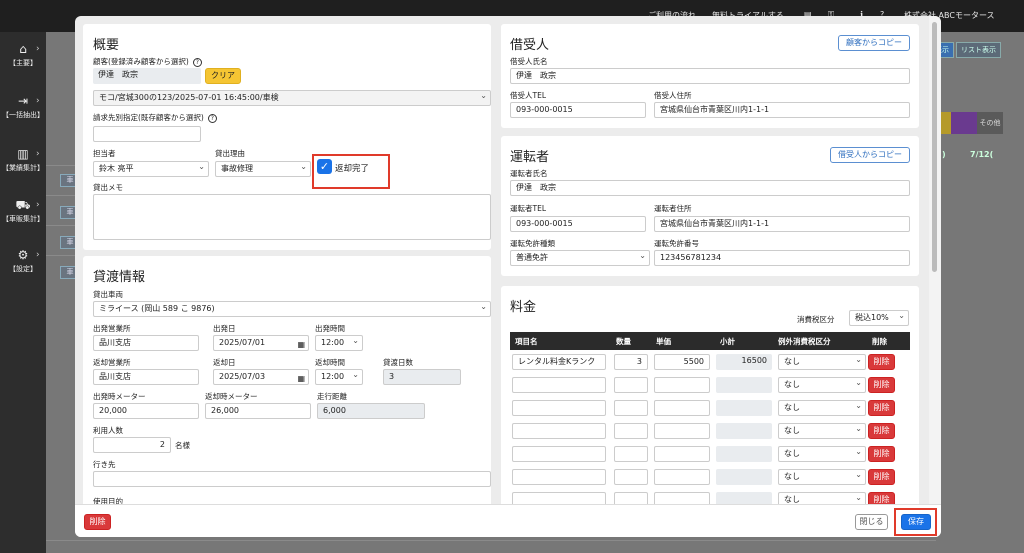  Describe the element at coordinates (676, 243) in the screenshot. I see `license-no-label: 運転免許番号` at that location.